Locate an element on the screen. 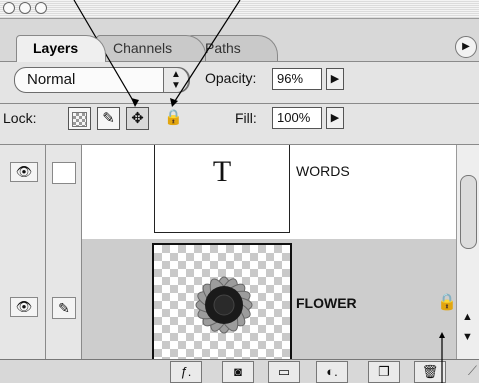 The height and width of the screenshot is (383, 479). add-mask-button: ◙ is located at coordinates (238, 372).